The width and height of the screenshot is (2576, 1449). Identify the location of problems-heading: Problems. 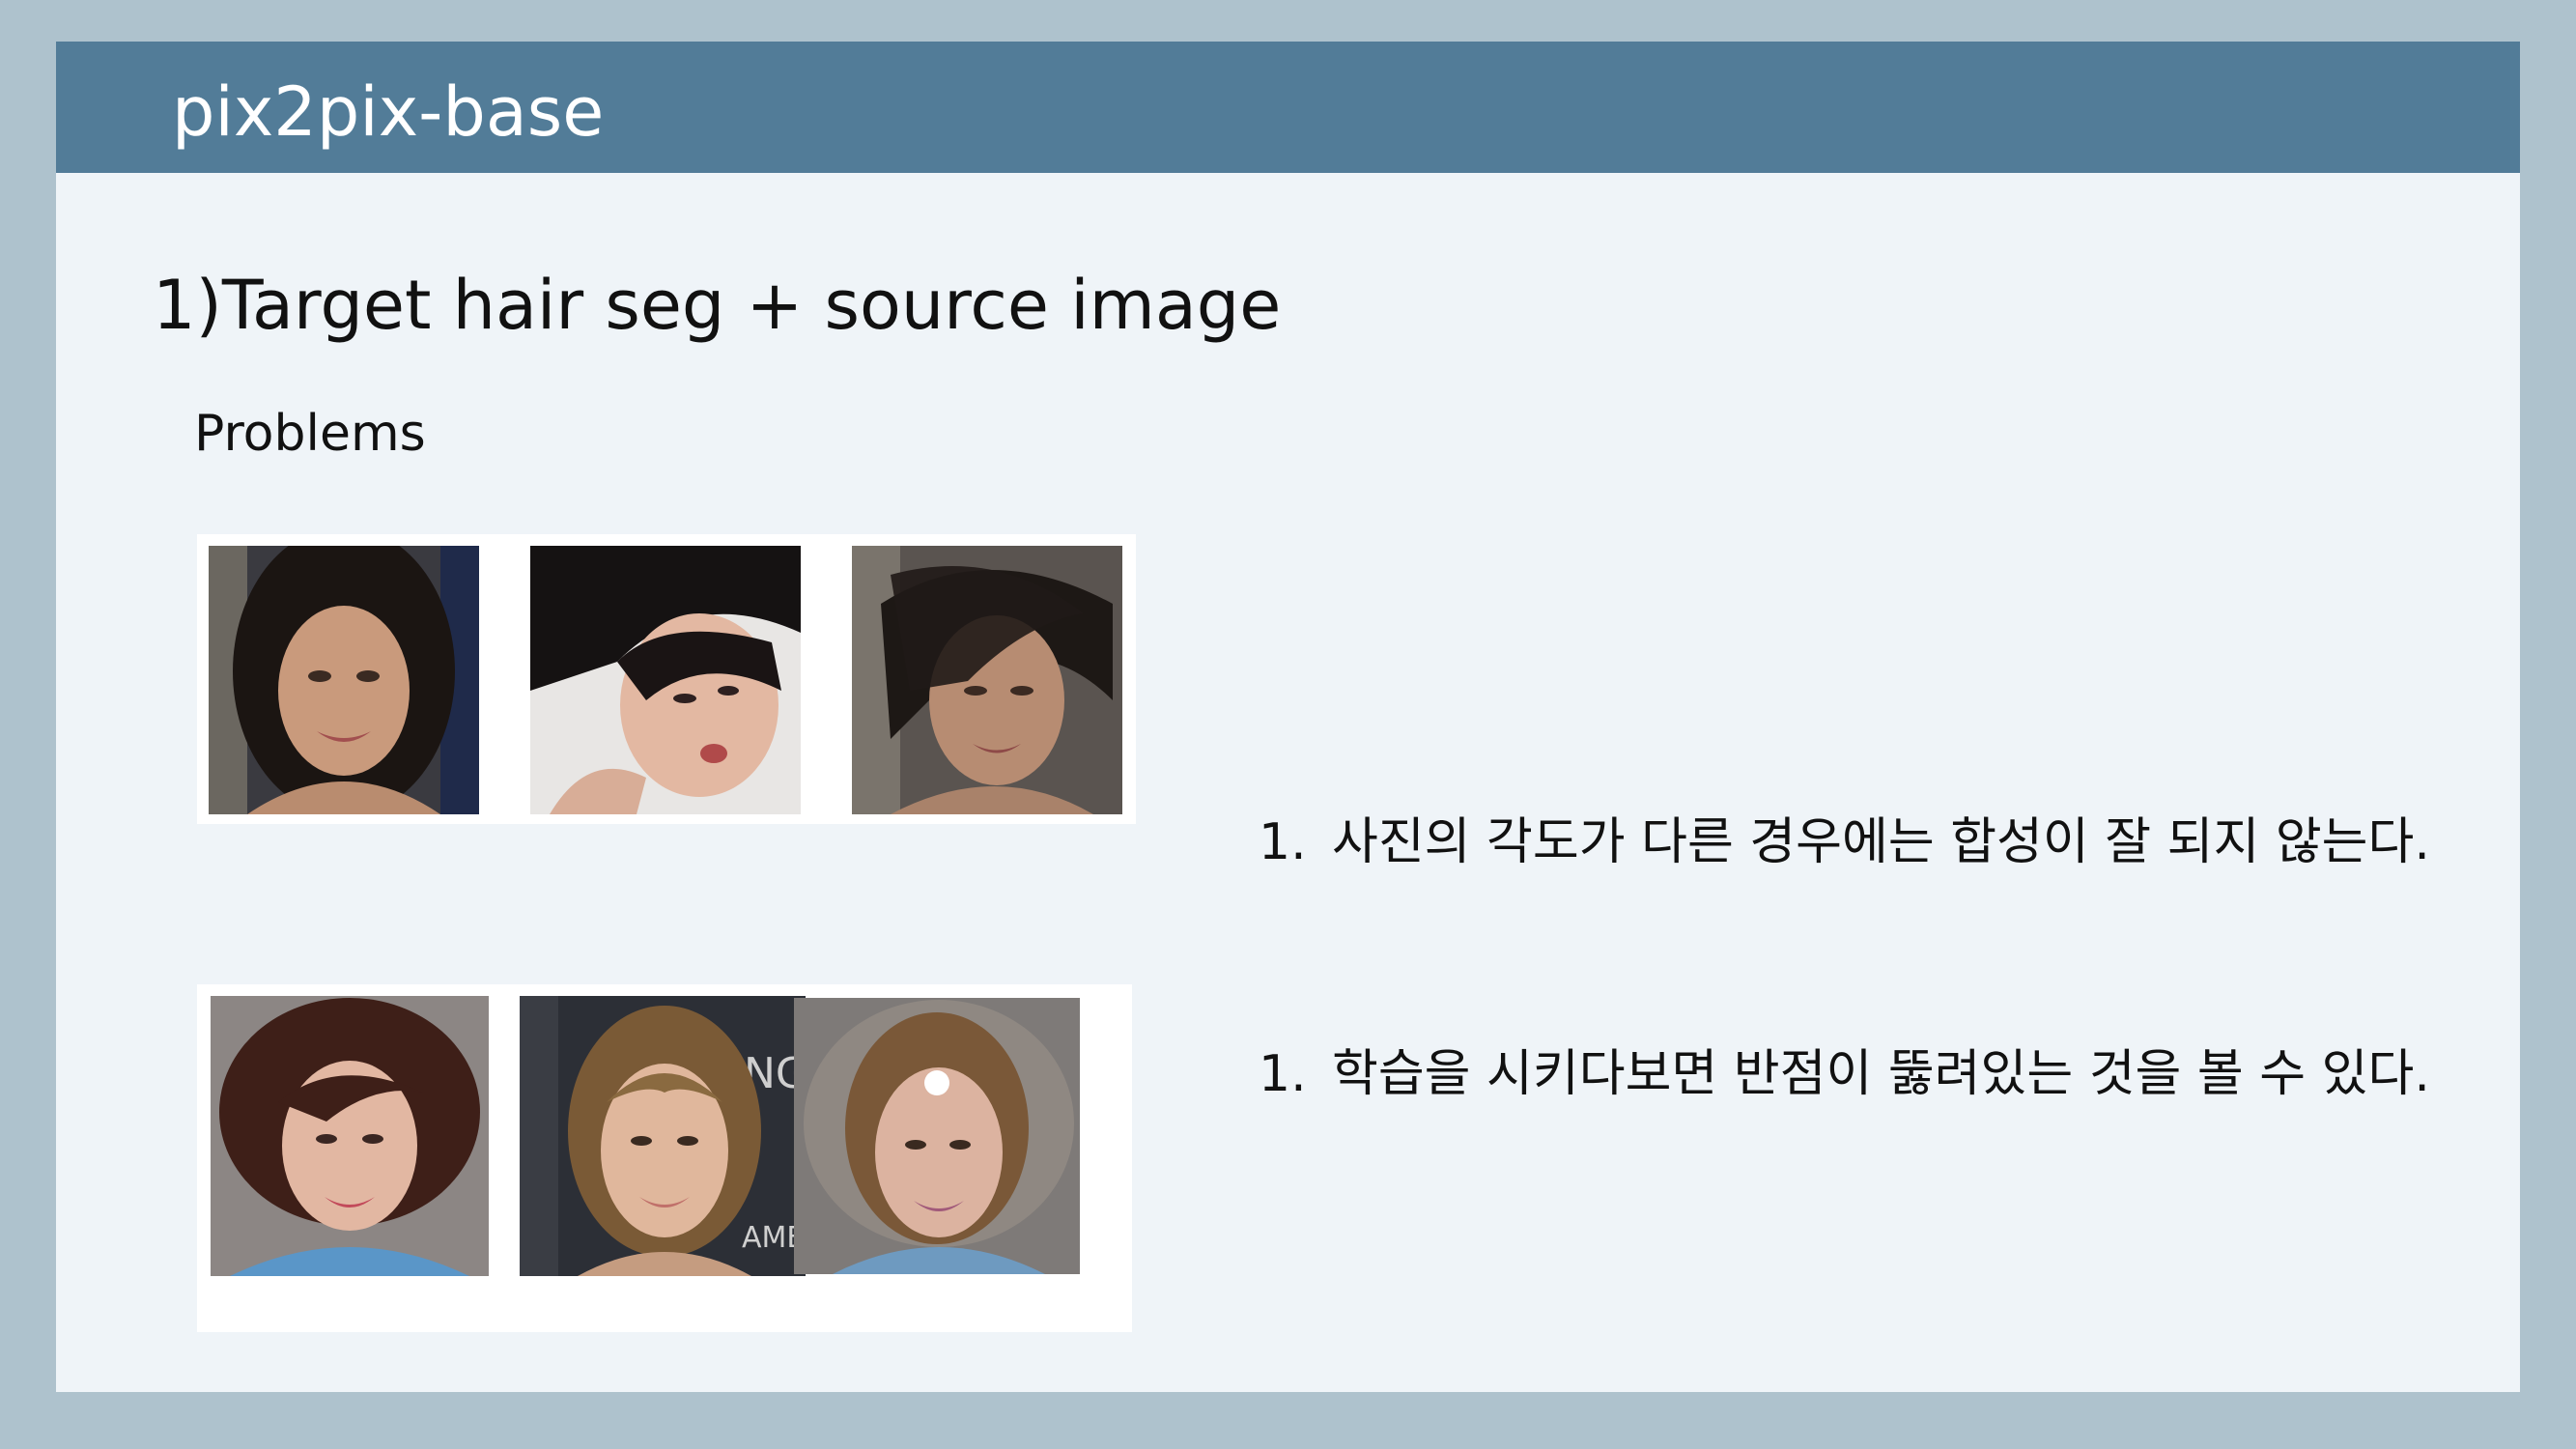
(310, 434).